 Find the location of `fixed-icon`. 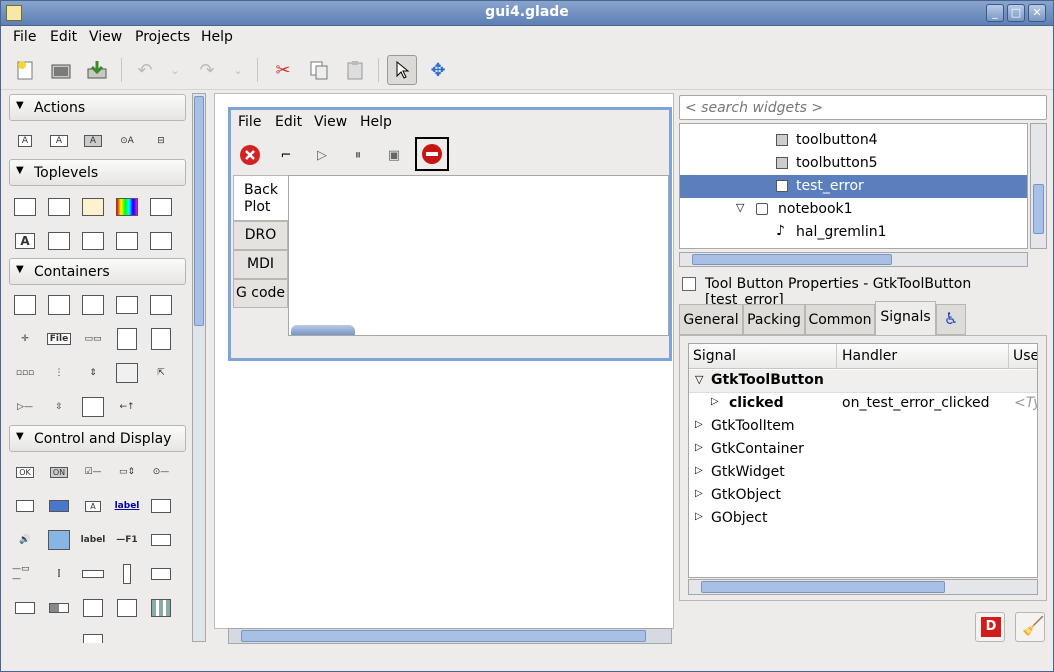

fixed-icon is located at coordinates (127, 373).